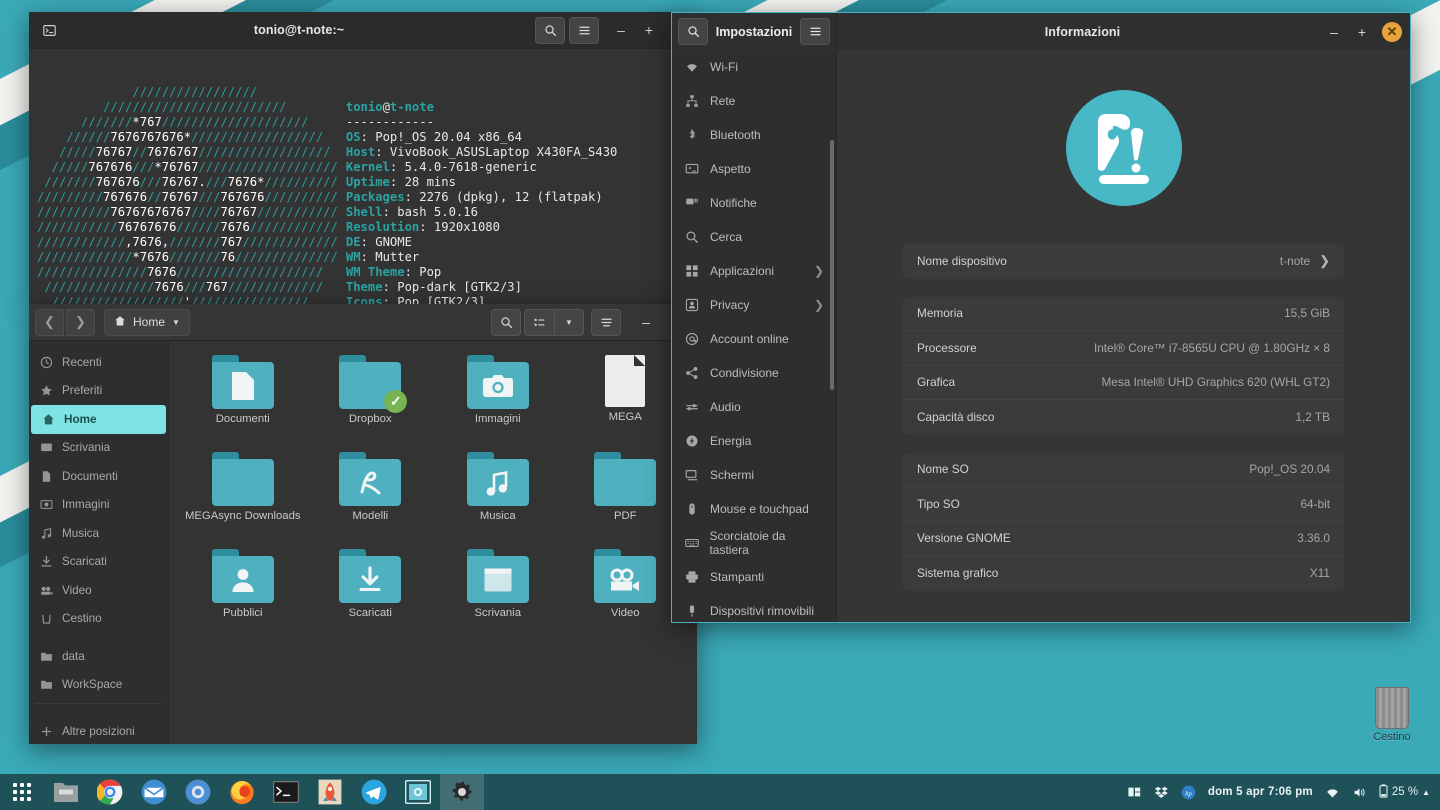 The height and width of the screenshot is (810, 1440). Describe the element at coordinates (110, 792) in the screenshot. I see `dock-item-chrome` at that location.